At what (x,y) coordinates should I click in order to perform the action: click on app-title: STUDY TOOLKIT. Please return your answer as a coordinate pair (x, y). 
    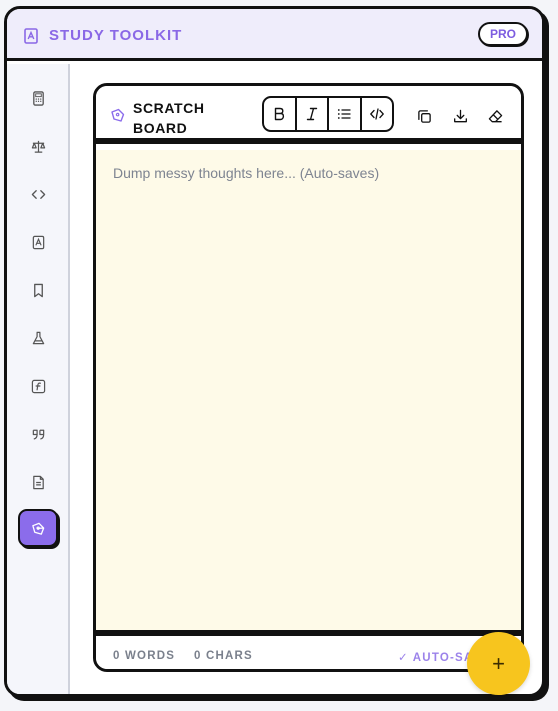
    Looking at the image, I should click on (116, 35).